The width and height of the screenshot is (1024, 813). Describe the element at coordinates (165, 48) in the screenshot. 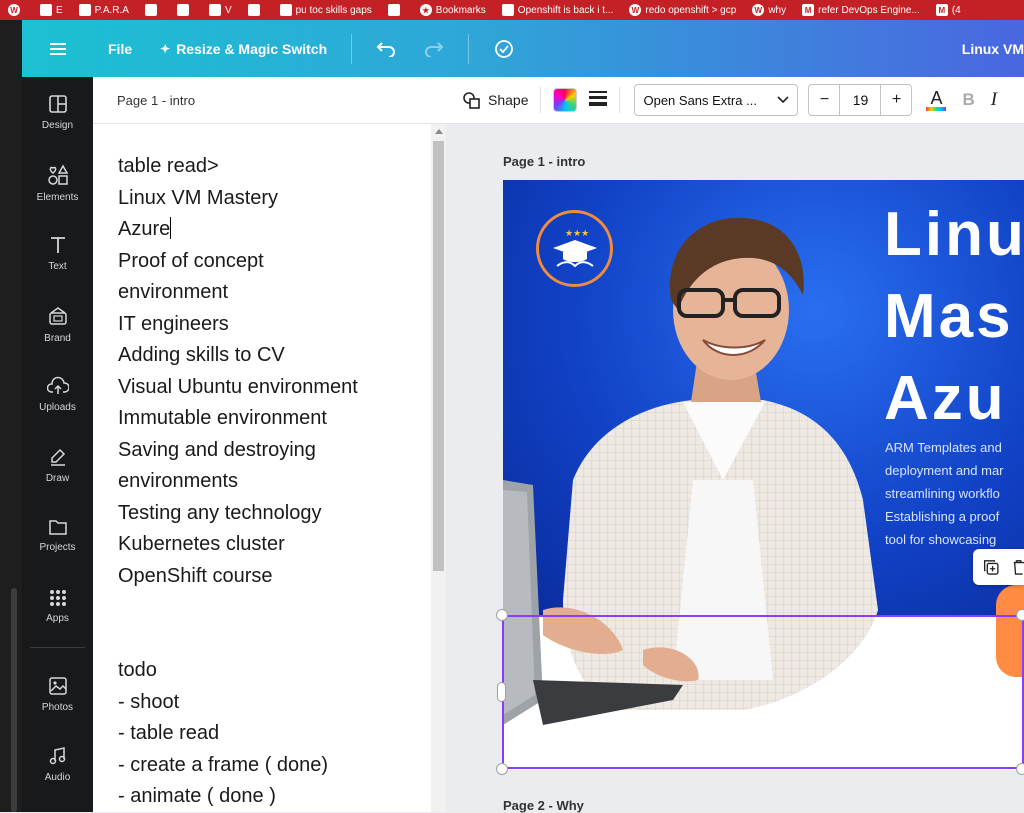

I see `sparkle-icon: ✦` at that location.